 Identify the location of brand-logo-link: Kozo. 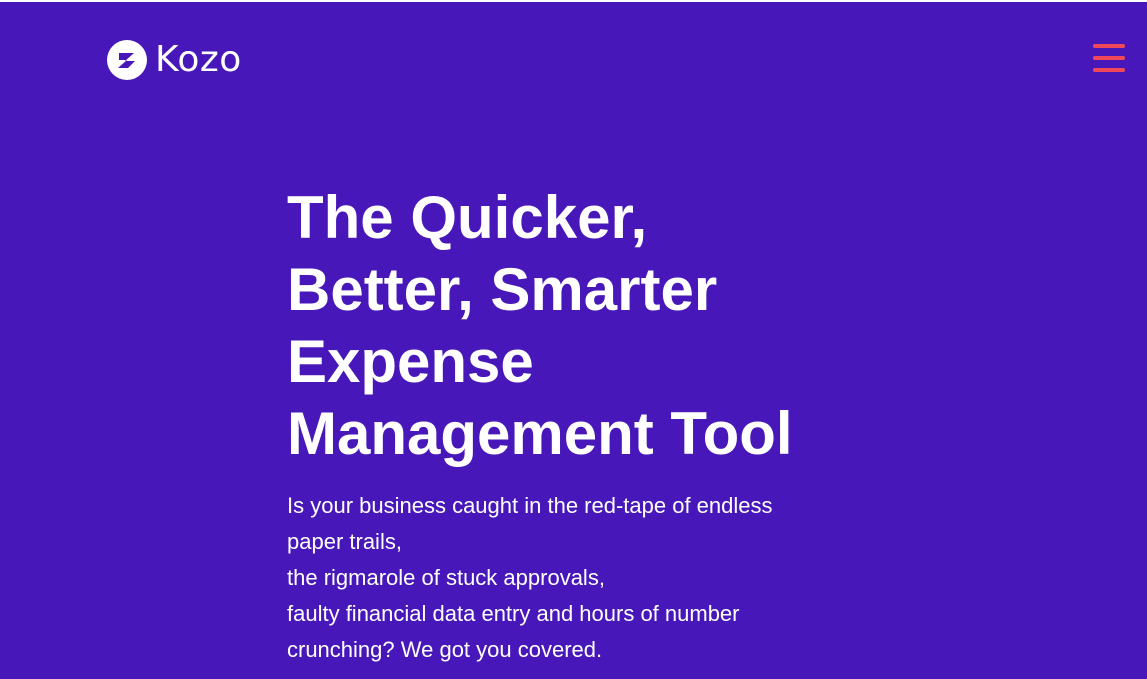
(174, 60).